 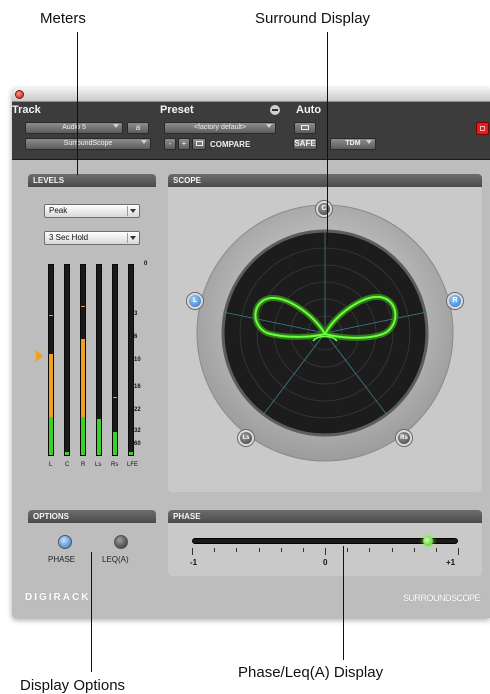 I want to click on format-selector: TDM, so click(x=353, y=144).